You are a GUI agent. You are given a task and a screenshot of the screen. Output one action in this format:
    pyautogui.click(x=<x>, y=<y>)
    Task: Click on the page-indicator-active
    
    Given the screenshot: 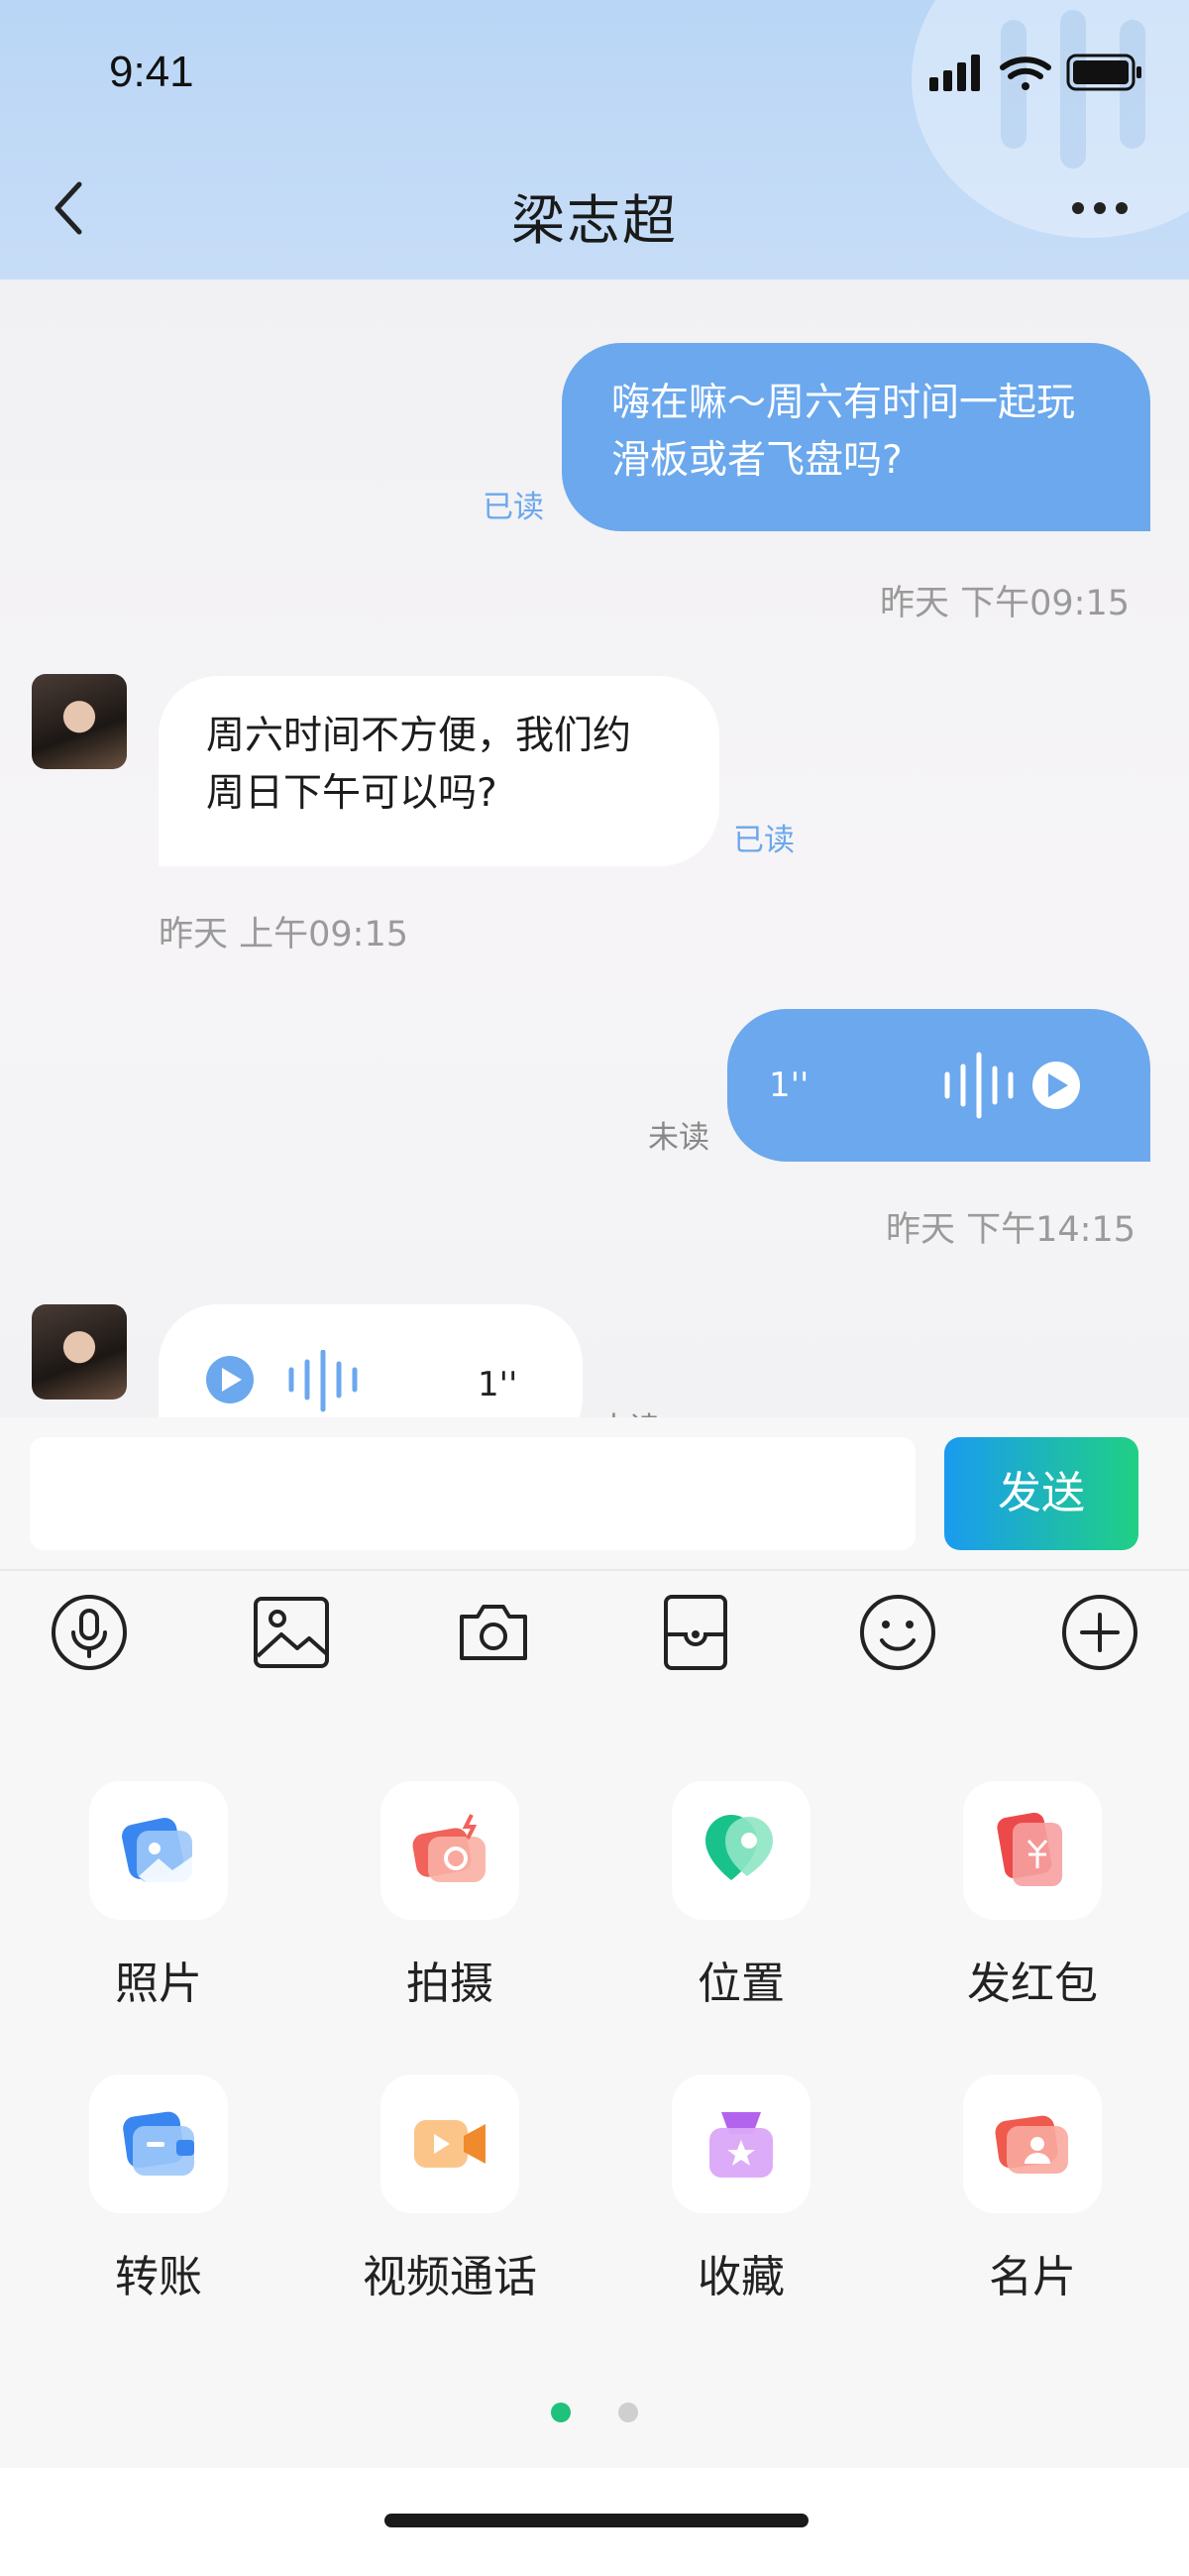 What is the action you would take?
    pyautogui.click(x=561, y=2412)
    